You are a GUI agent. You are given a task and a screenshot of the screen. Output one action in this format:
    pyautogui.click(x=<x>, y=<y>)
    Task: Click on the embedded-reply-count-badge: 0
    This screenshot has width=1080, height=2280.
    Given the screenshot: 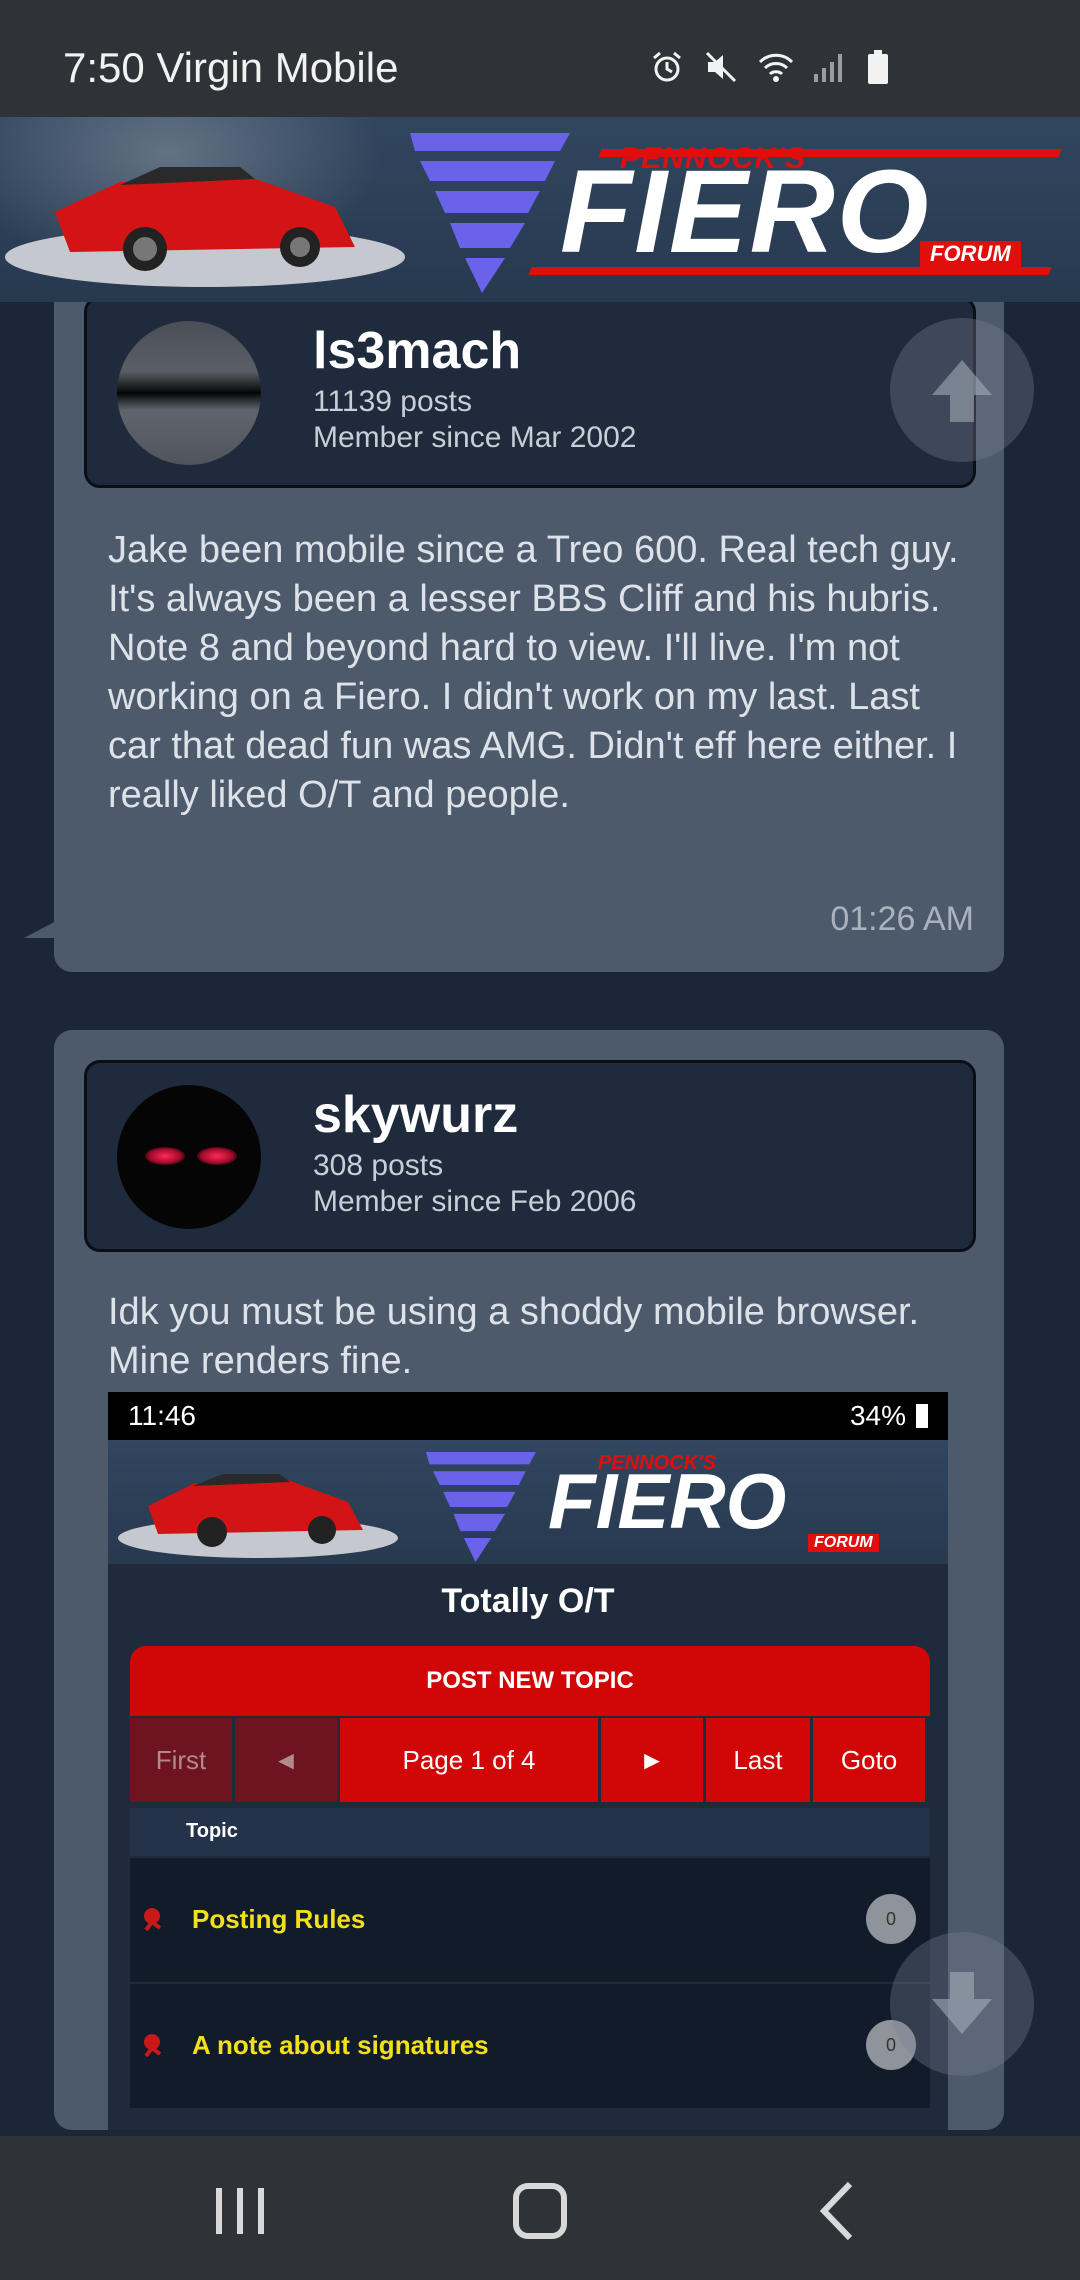 What is the action you would take?
    pyautogui.click(x=891, y=1919)
    